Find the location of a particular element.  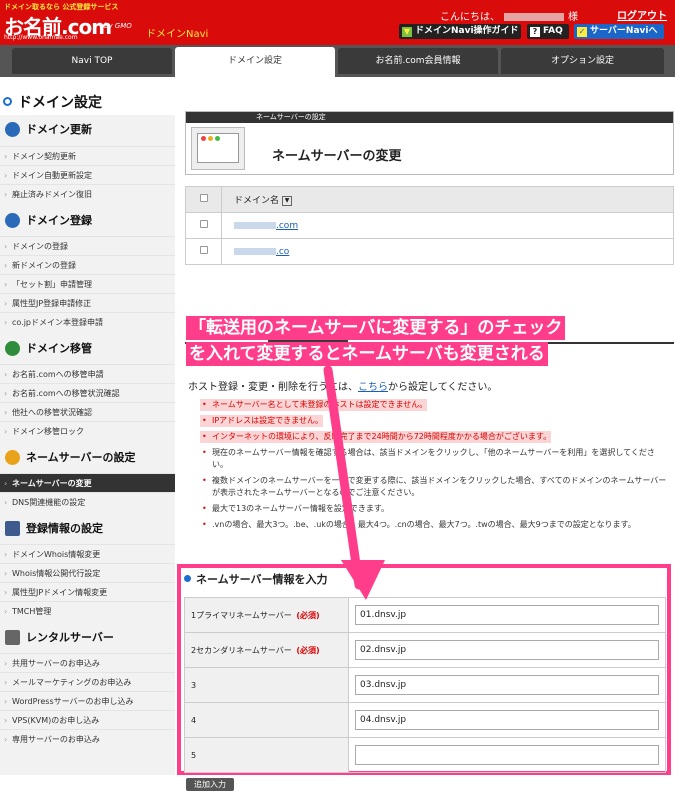

nameserver-5-input is located at coordinates (507, 755).